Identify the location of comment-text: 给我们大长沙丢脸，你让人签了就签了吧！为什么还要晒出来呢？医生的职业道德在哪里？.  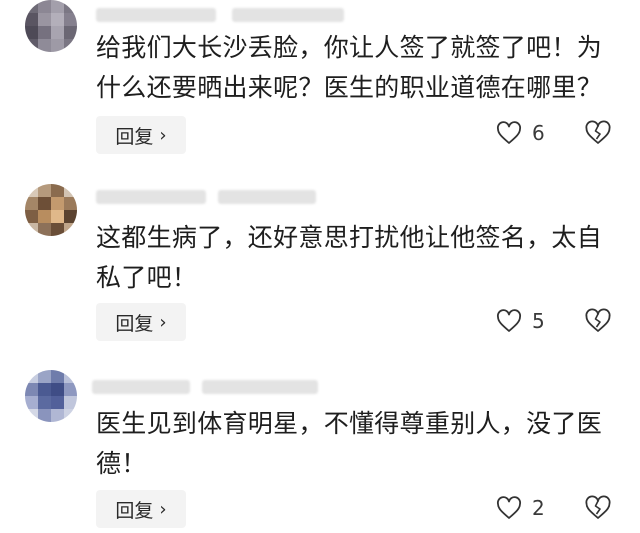
(349, 67).